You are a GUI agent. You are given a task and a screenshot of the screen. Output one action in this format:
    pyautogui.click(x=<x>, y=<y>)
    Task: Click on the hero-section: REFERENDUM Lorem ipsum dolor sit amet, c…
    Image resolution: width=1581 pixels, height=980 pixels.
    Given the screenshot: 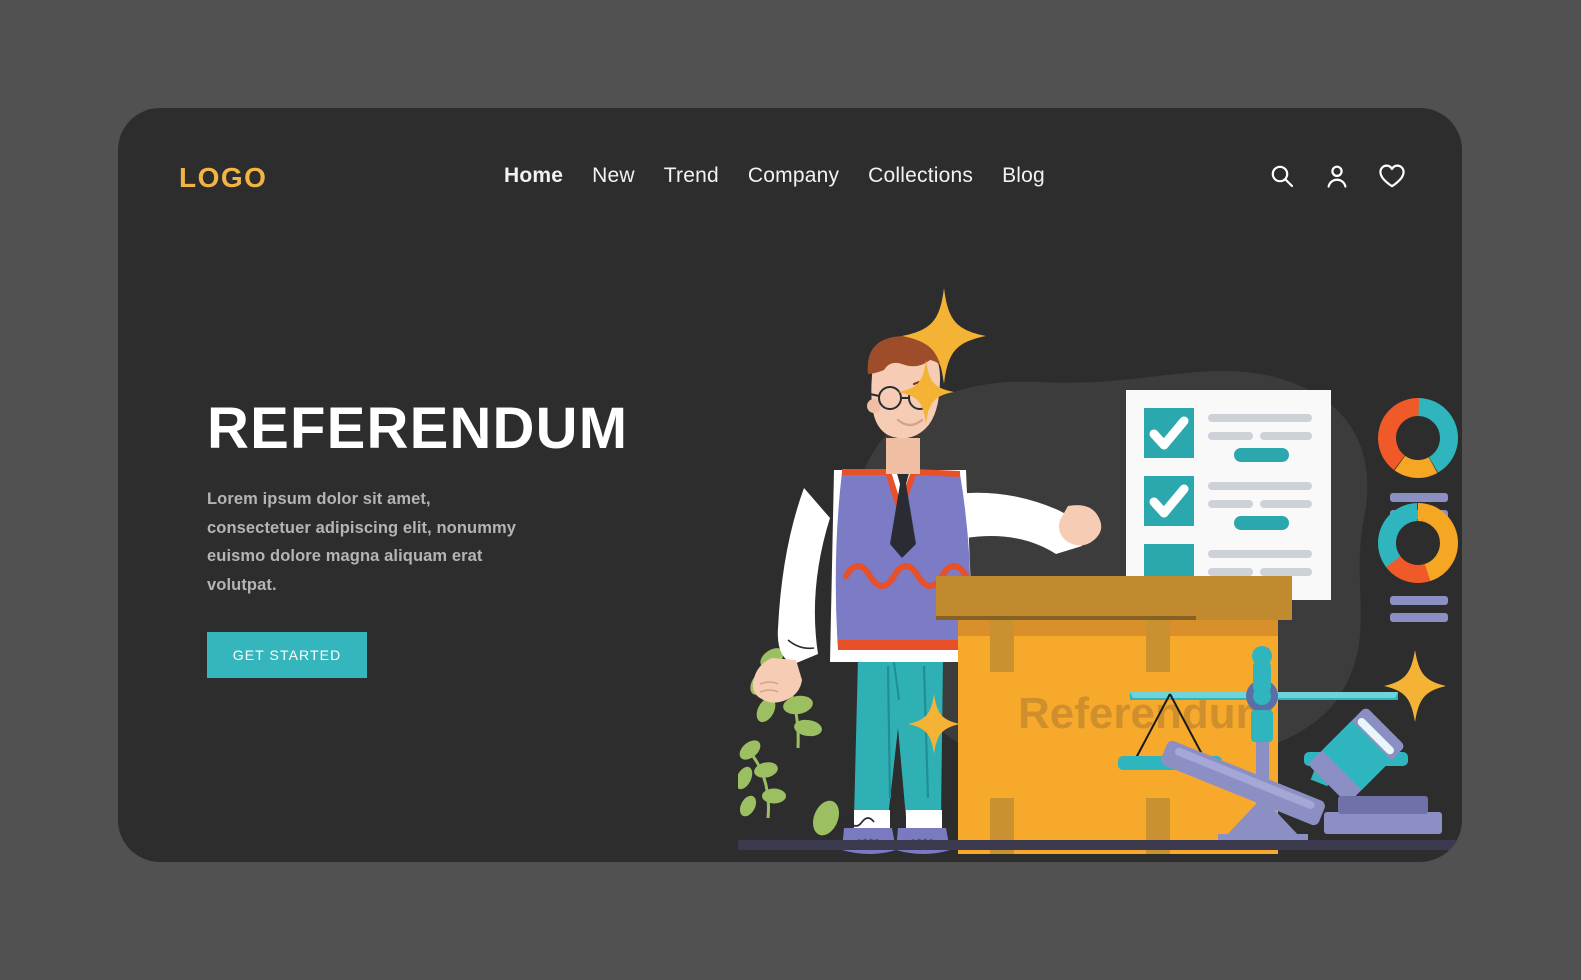 What is the action you would take?
    pyautogui.click(x=442, y=537)
    